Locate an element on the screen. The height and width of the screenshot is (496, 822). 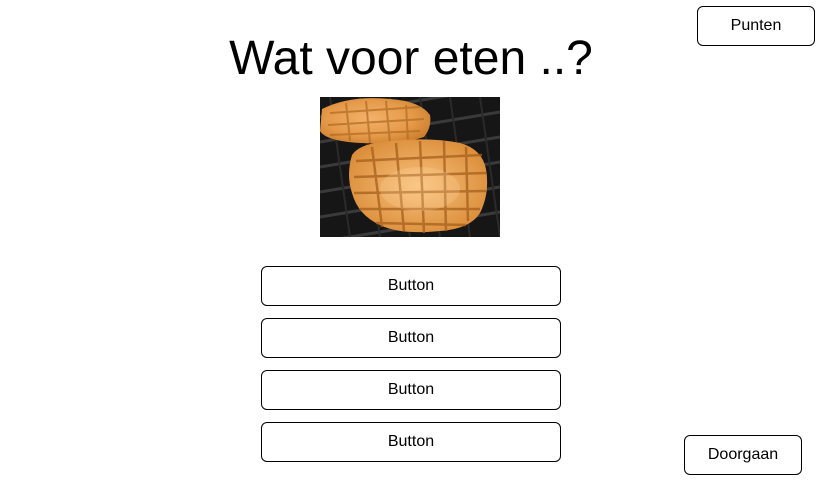
continue-button: Doorgaan is located at coordinates (743, 455).